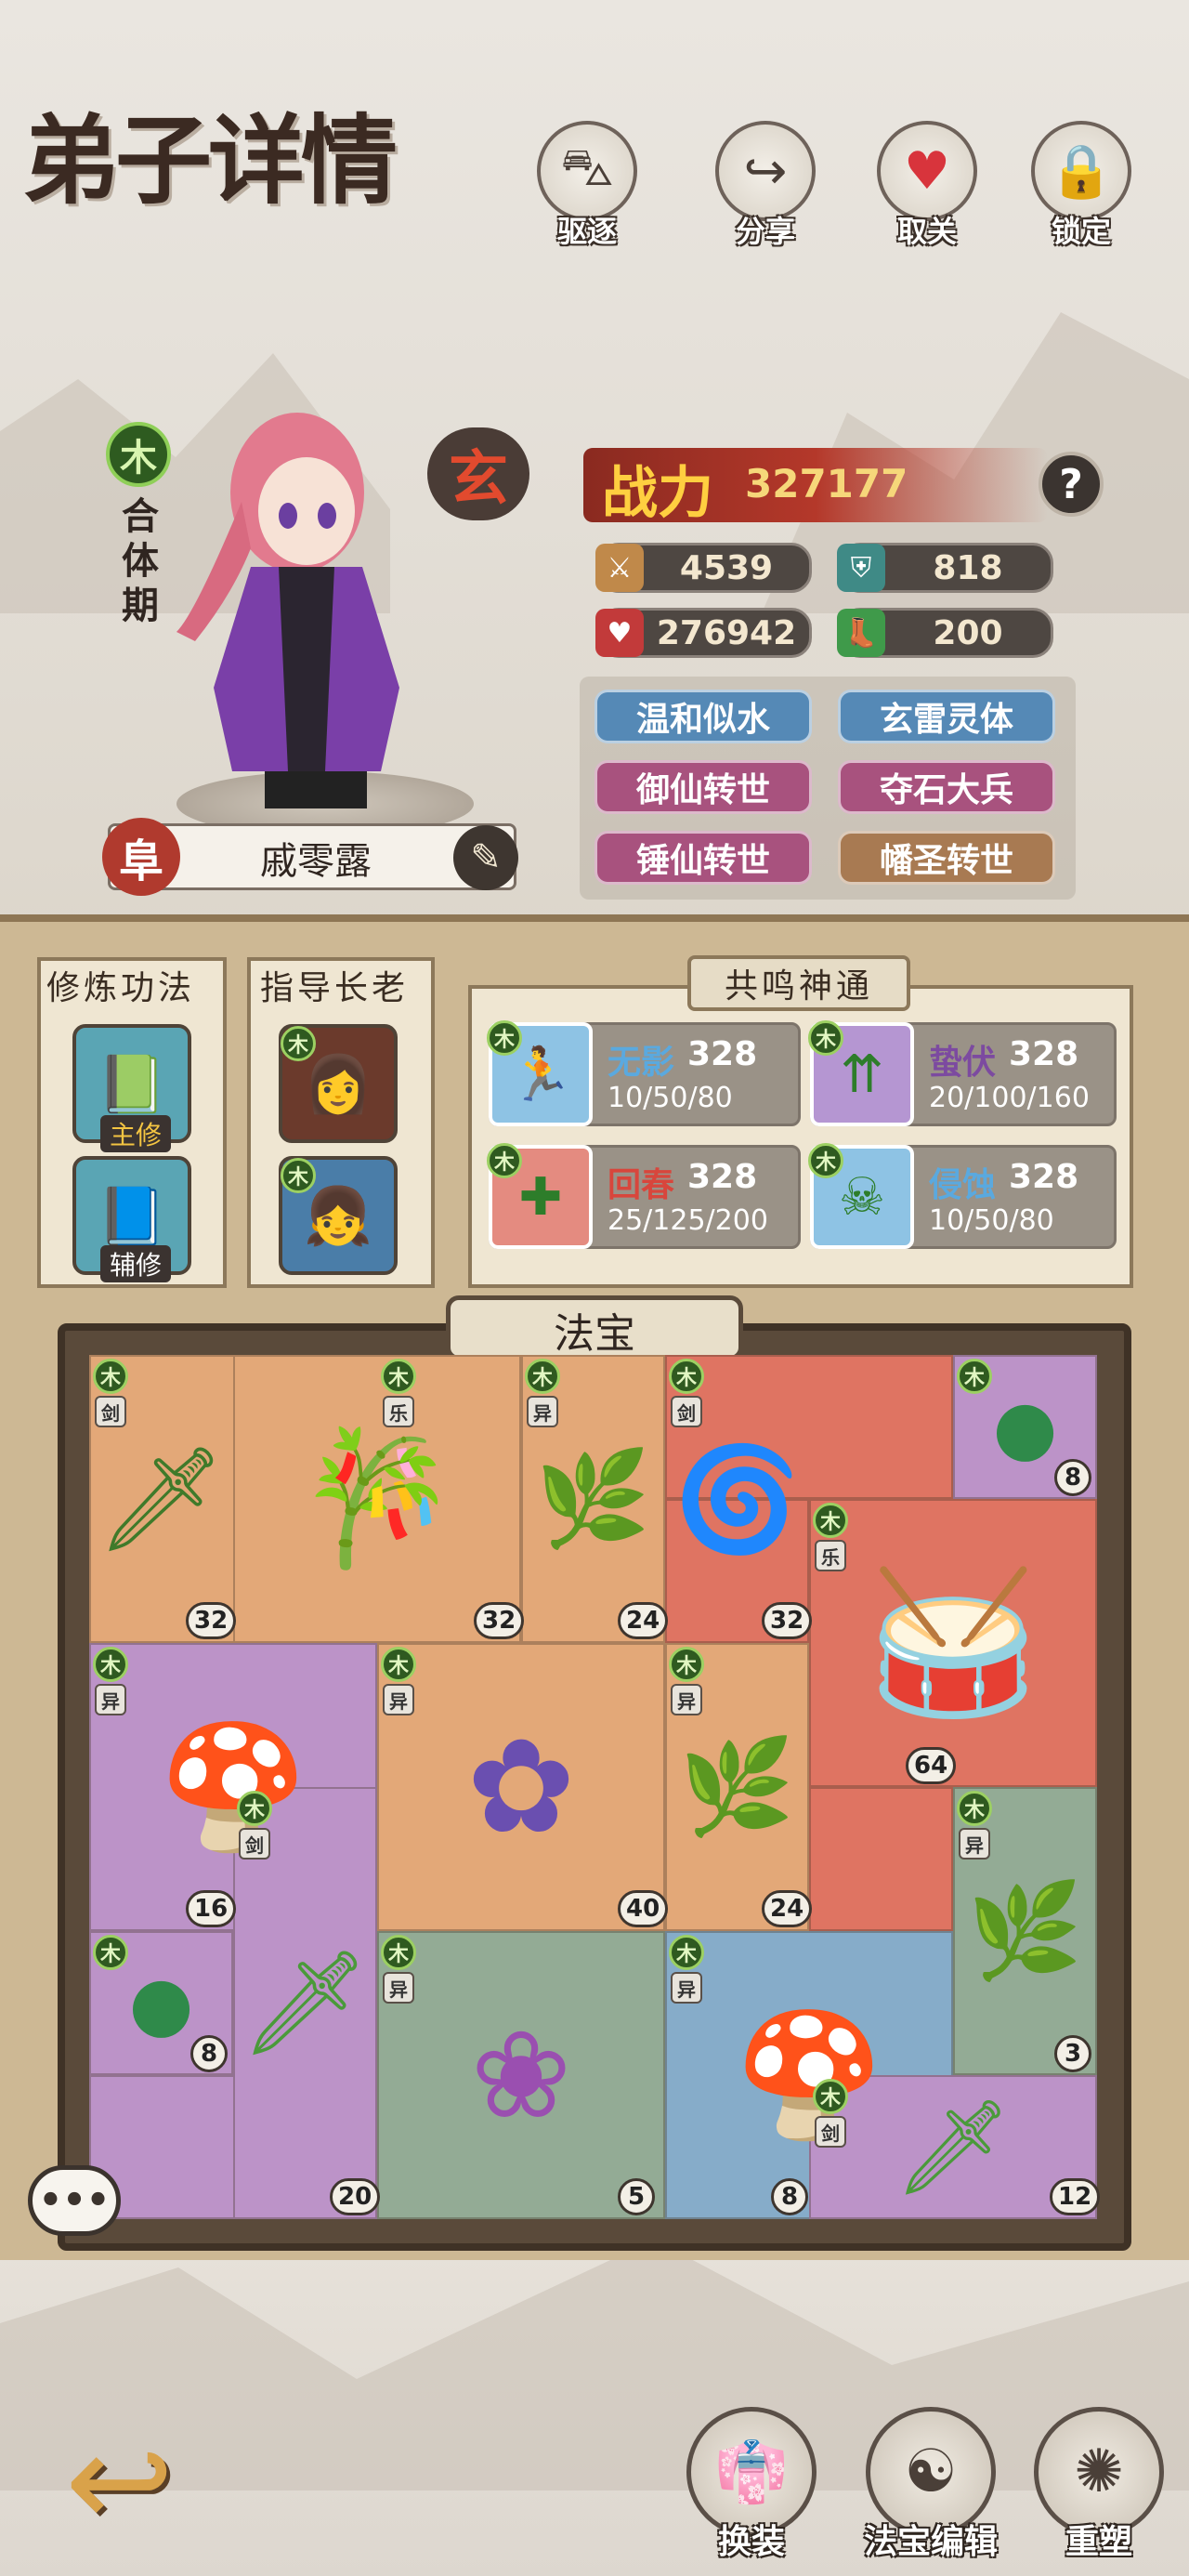 The height and width of the screenshot is (2576, 1189). I want to click on boot-icon: 👢, so click(861, 633).